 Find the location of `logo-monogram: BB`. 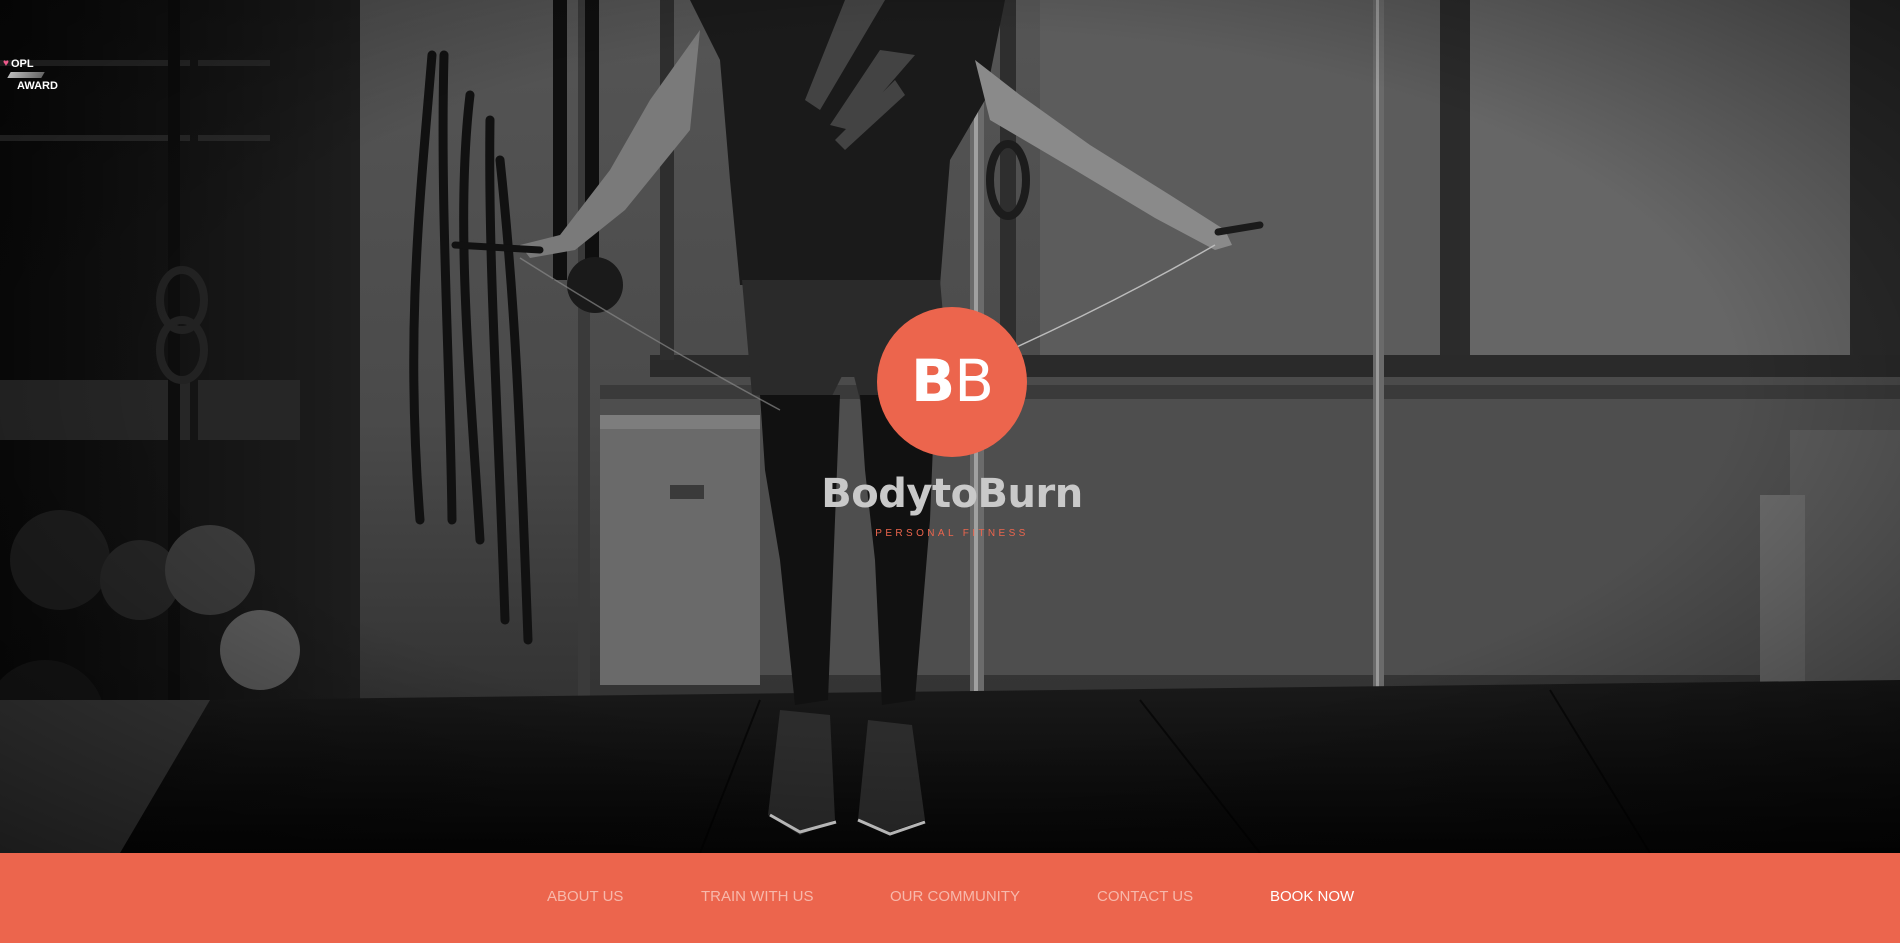

logo-monogram: BB is located at coordinates (952, 381).